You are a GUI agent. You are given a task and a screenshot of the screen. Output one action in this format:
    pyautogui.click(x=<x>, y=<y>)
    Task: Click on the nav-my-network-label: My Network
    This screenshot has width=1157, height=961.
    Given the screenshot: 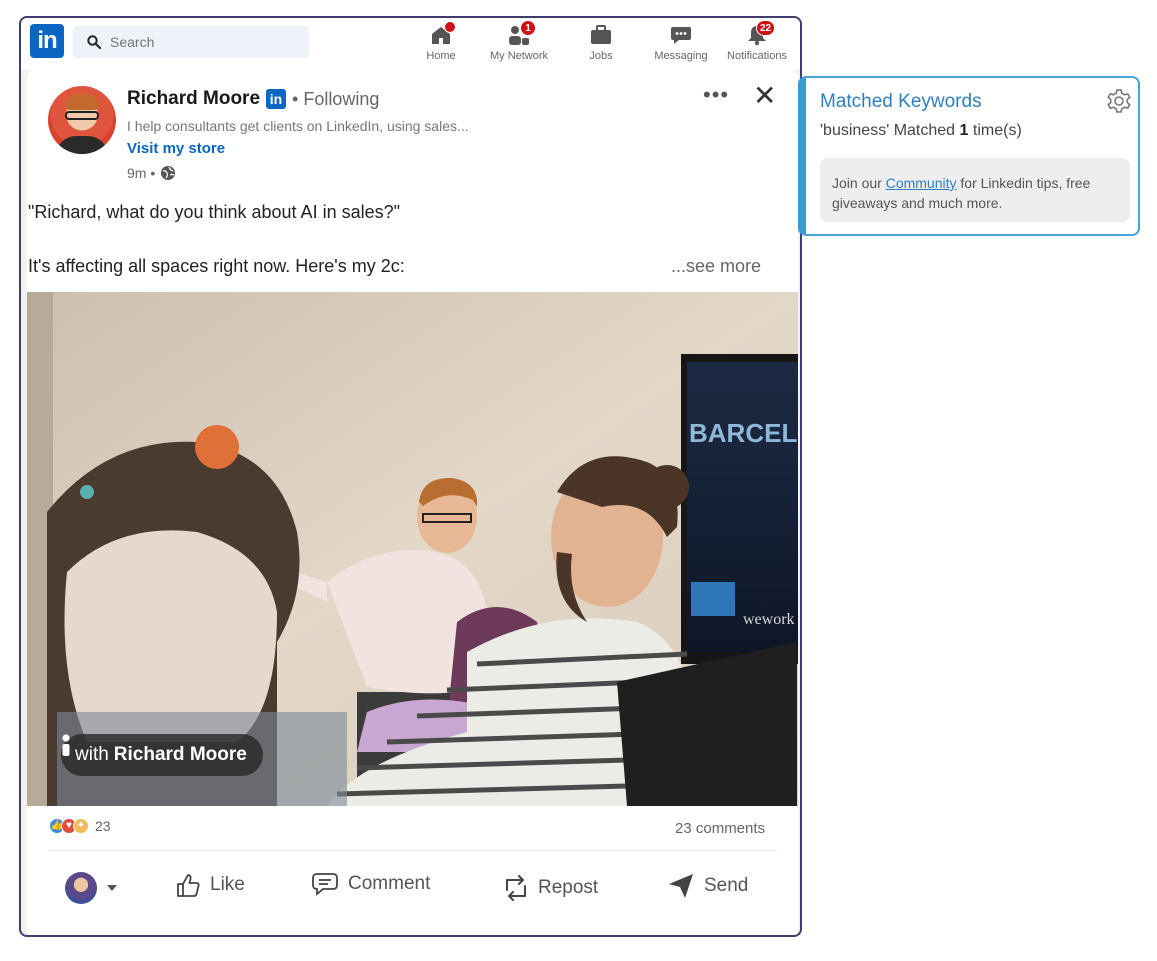 What is the action you would take?
    pyautogui.click(x=519, y=56)
    